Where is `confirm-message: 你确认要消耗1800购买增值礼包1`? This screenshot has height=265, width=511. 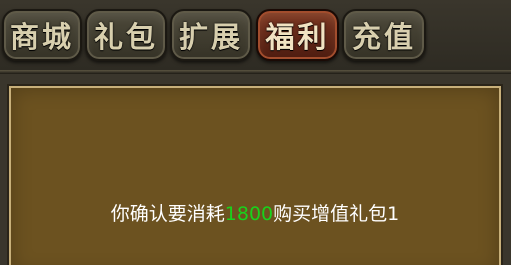
confirm-message: 你确认要消耗1800购买增值礼包1 is located at coordinates (255, 212).